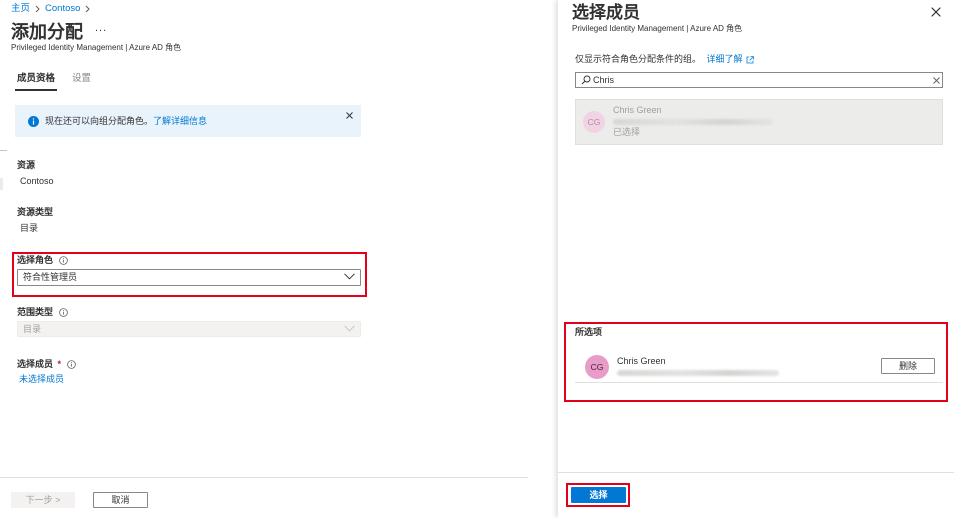 Image resolution: width=954 pixels, height=518 pixels. I want to click on panel-hint-text: 仅显示符合角色分配条件的组。, so click(638, 59).